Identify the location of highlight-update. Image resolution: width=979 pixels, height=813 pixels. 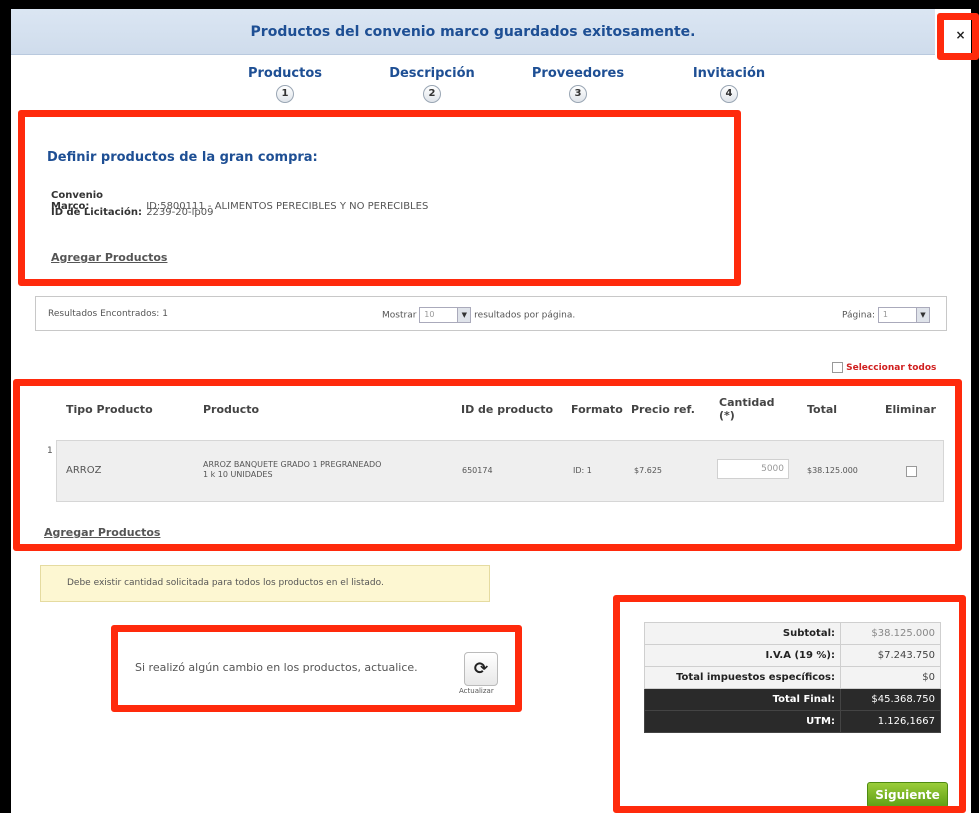
(316, 668).